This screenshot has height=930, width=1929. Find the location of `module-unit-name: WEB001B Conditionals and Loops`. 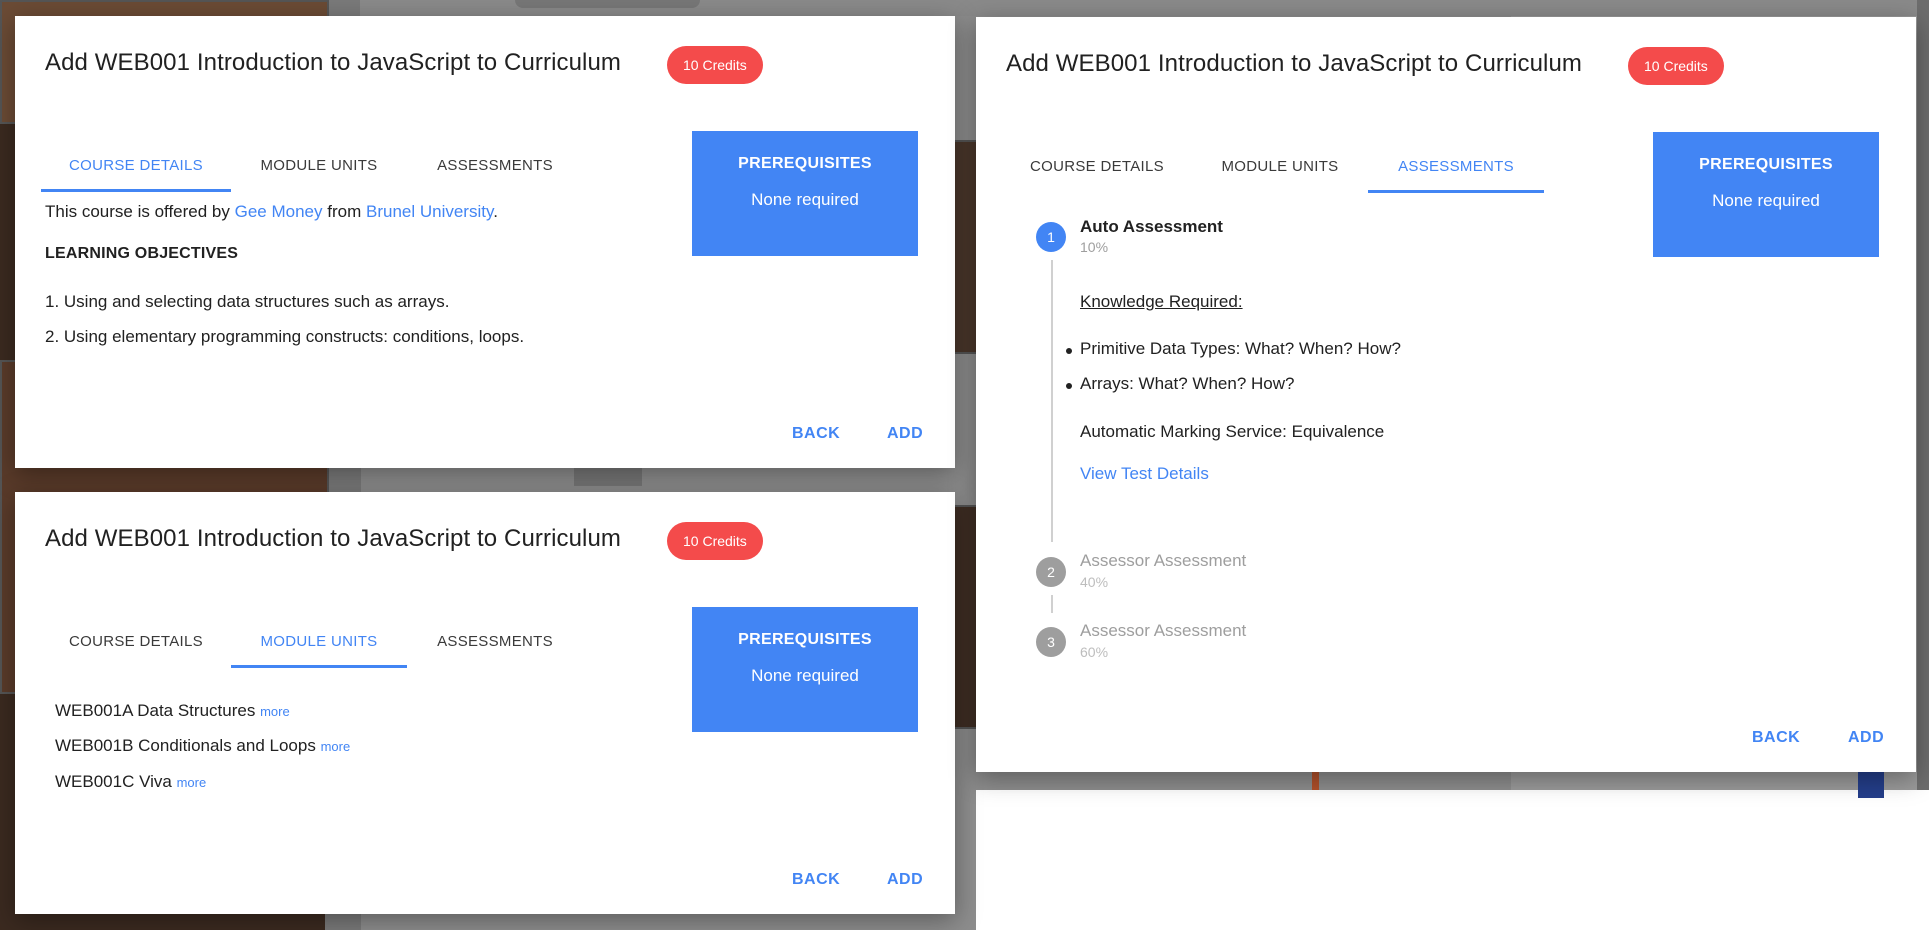

module-unit-name: WEB001B Conditionals and Loops is located at coordinates (185, 745).